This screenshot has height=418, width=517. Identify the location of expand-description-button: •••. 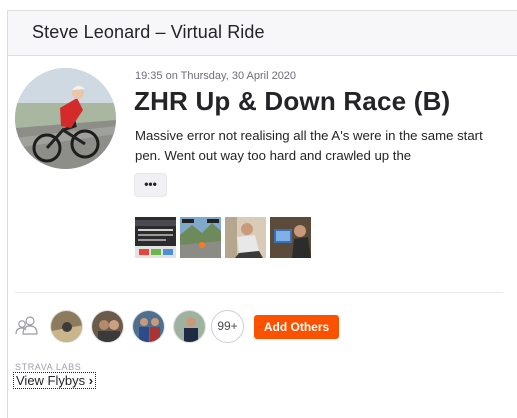
(150, 185).